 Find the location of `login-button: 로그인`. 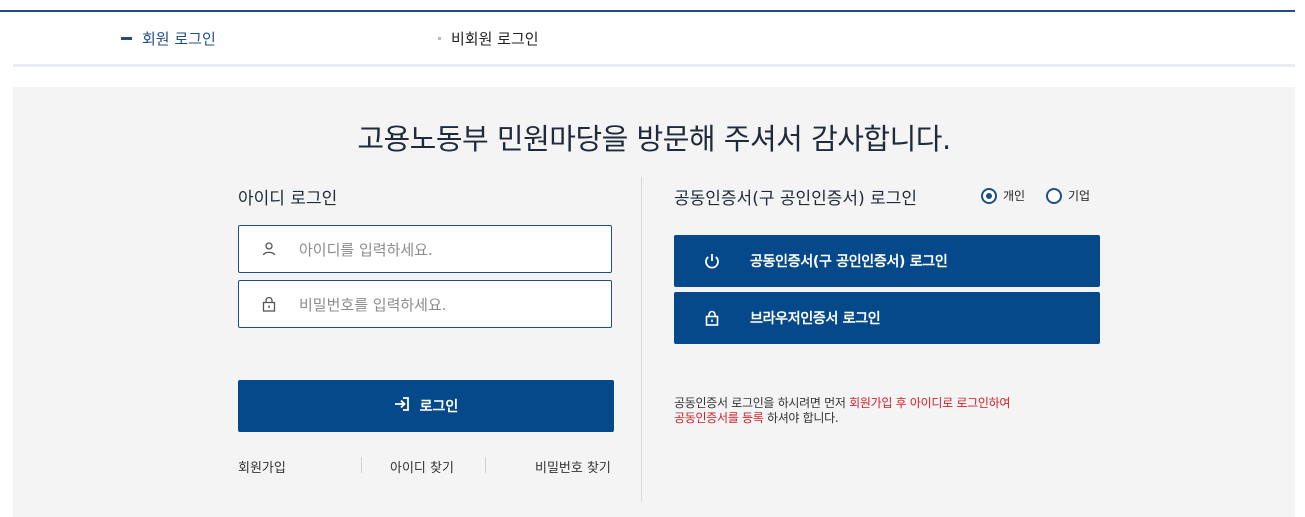

login-button: 로그인 is located at coordinates (426, 406).